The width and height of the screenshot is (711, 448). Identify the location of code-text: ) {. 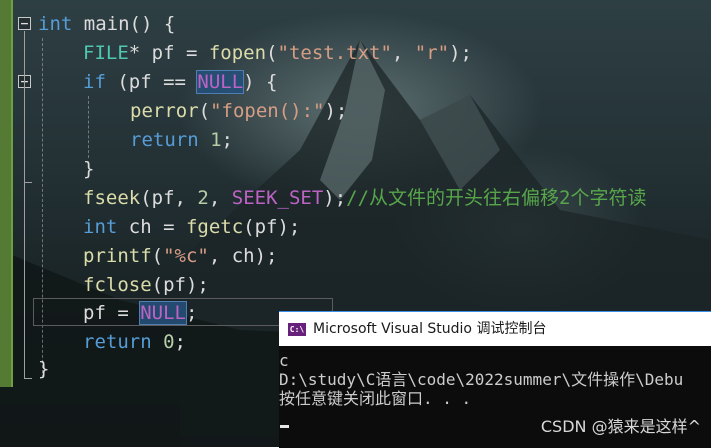
(260, 82).